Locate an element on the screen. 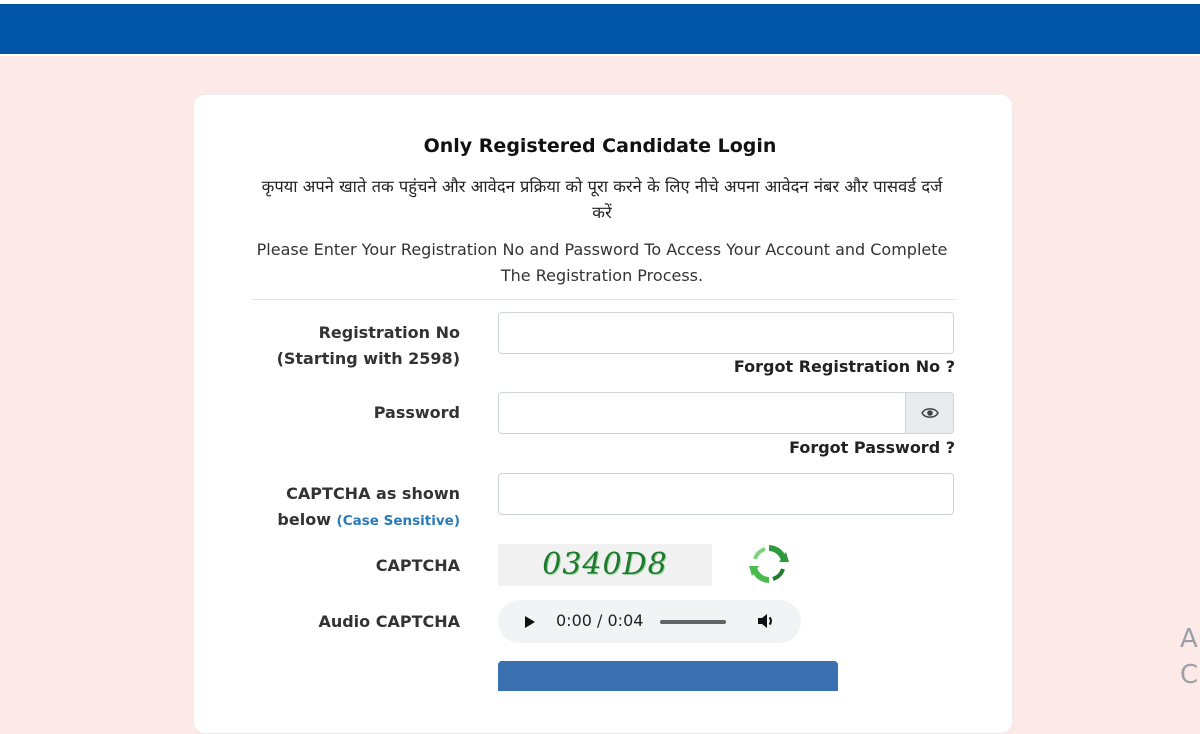  forgot-registration-link: Forgot Registration No ? is located at coordinates (827, 366).